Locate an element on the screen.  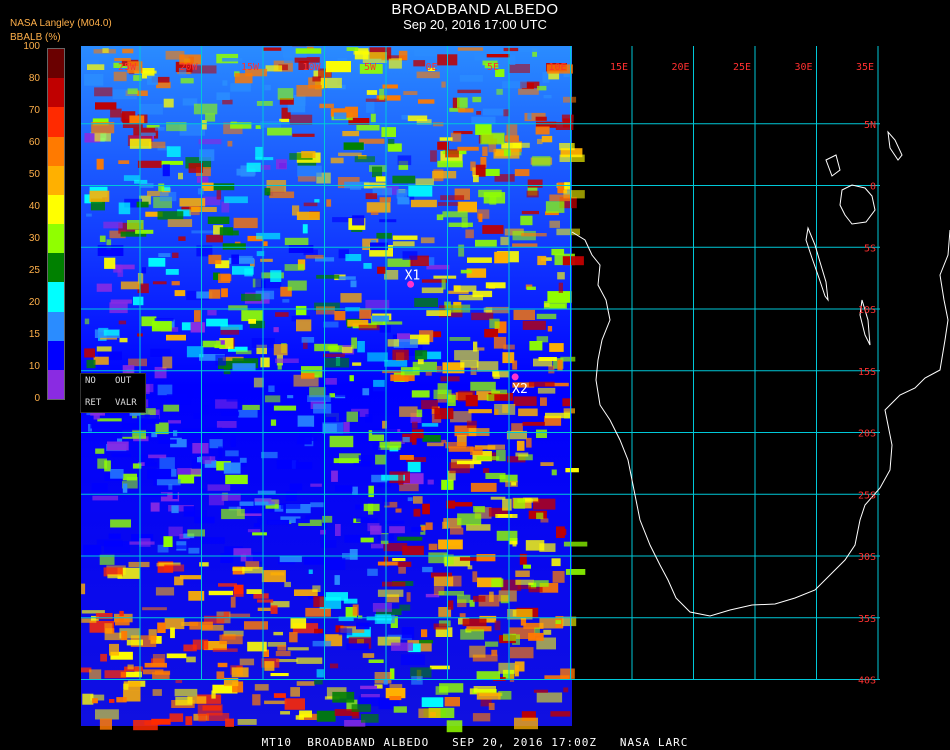
longitude-label: 10W is located at coordinates (312, 67).